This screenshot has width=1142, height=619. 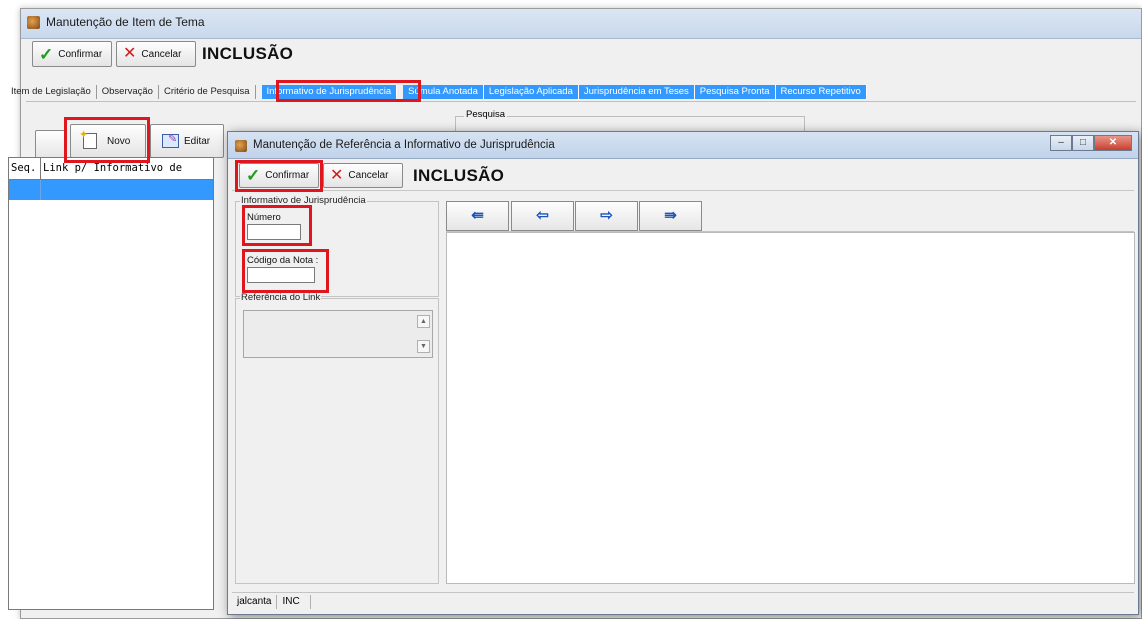 I want to click on window-controls: – □ ✕, so click(x=1091, y=143).